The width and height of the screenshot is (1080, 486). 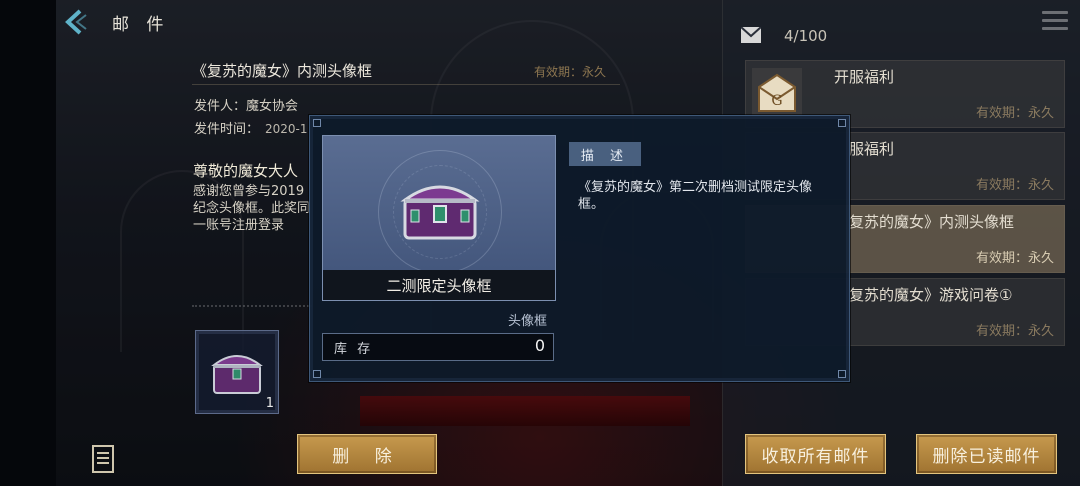 What do you see at coordinates (269, 403) in the screenshot?
I see `attachment-count: 1` at bounding box center [269, 403].